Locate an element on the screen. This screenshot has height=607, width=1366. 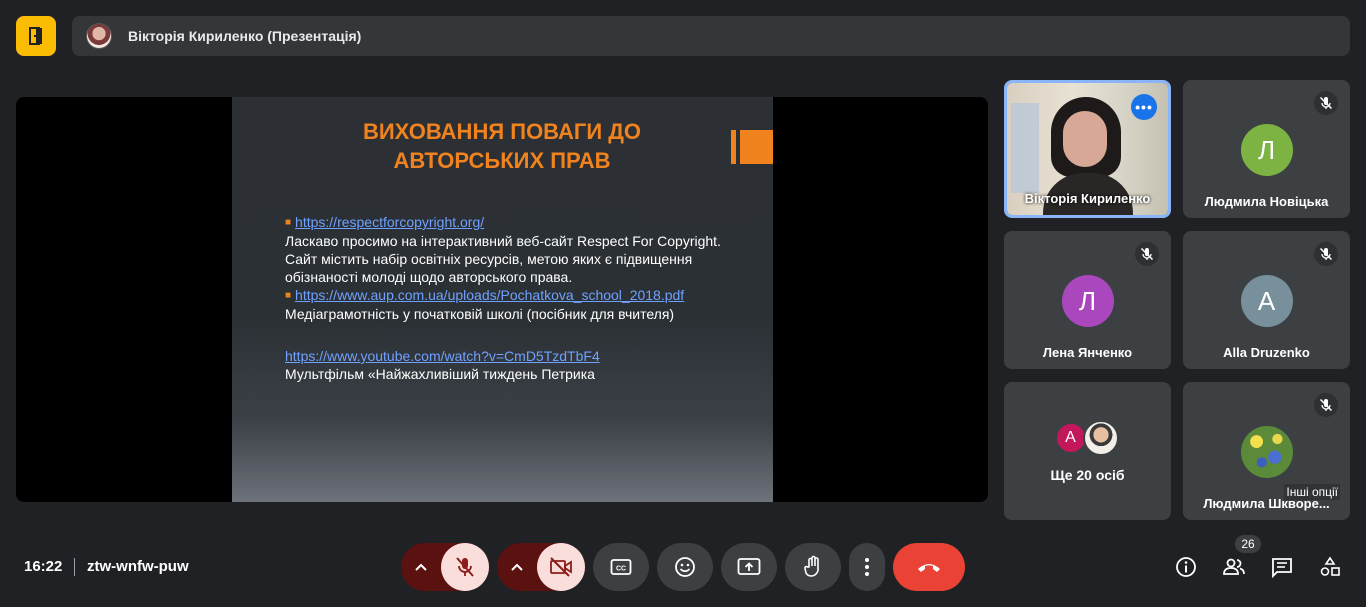
activities-button is located at coordinates (1330, 567).